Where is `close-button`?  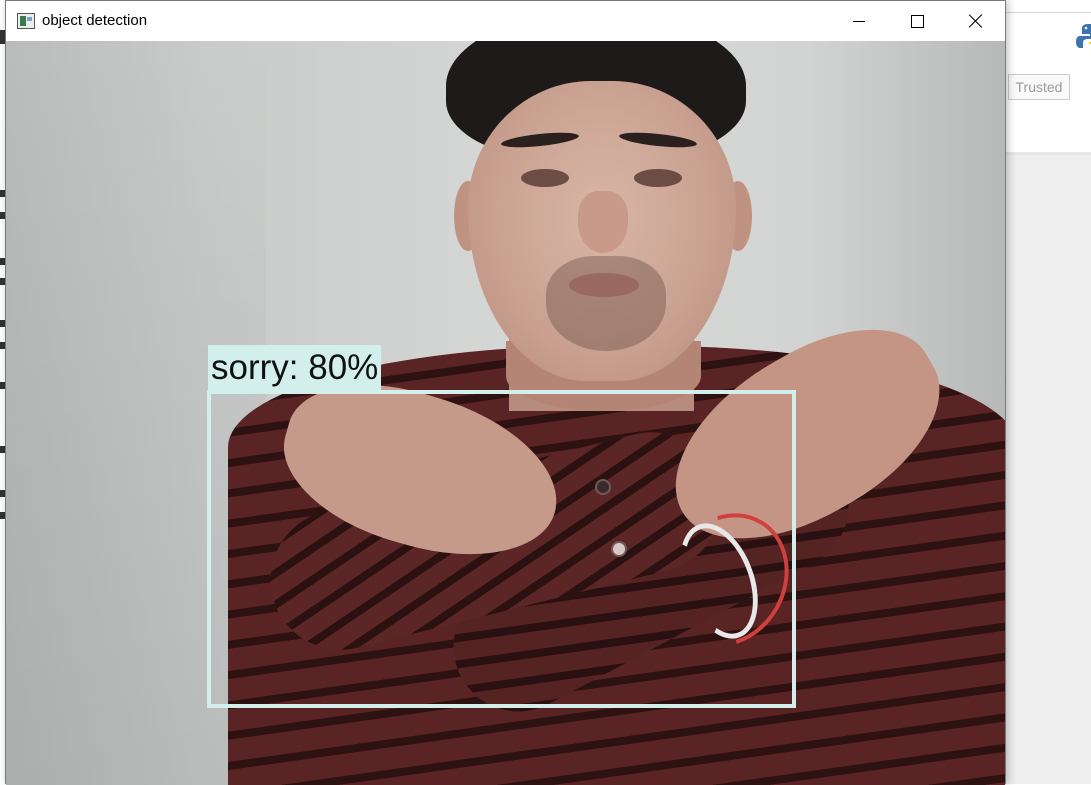
close-button is located at coordinates (976, 21).